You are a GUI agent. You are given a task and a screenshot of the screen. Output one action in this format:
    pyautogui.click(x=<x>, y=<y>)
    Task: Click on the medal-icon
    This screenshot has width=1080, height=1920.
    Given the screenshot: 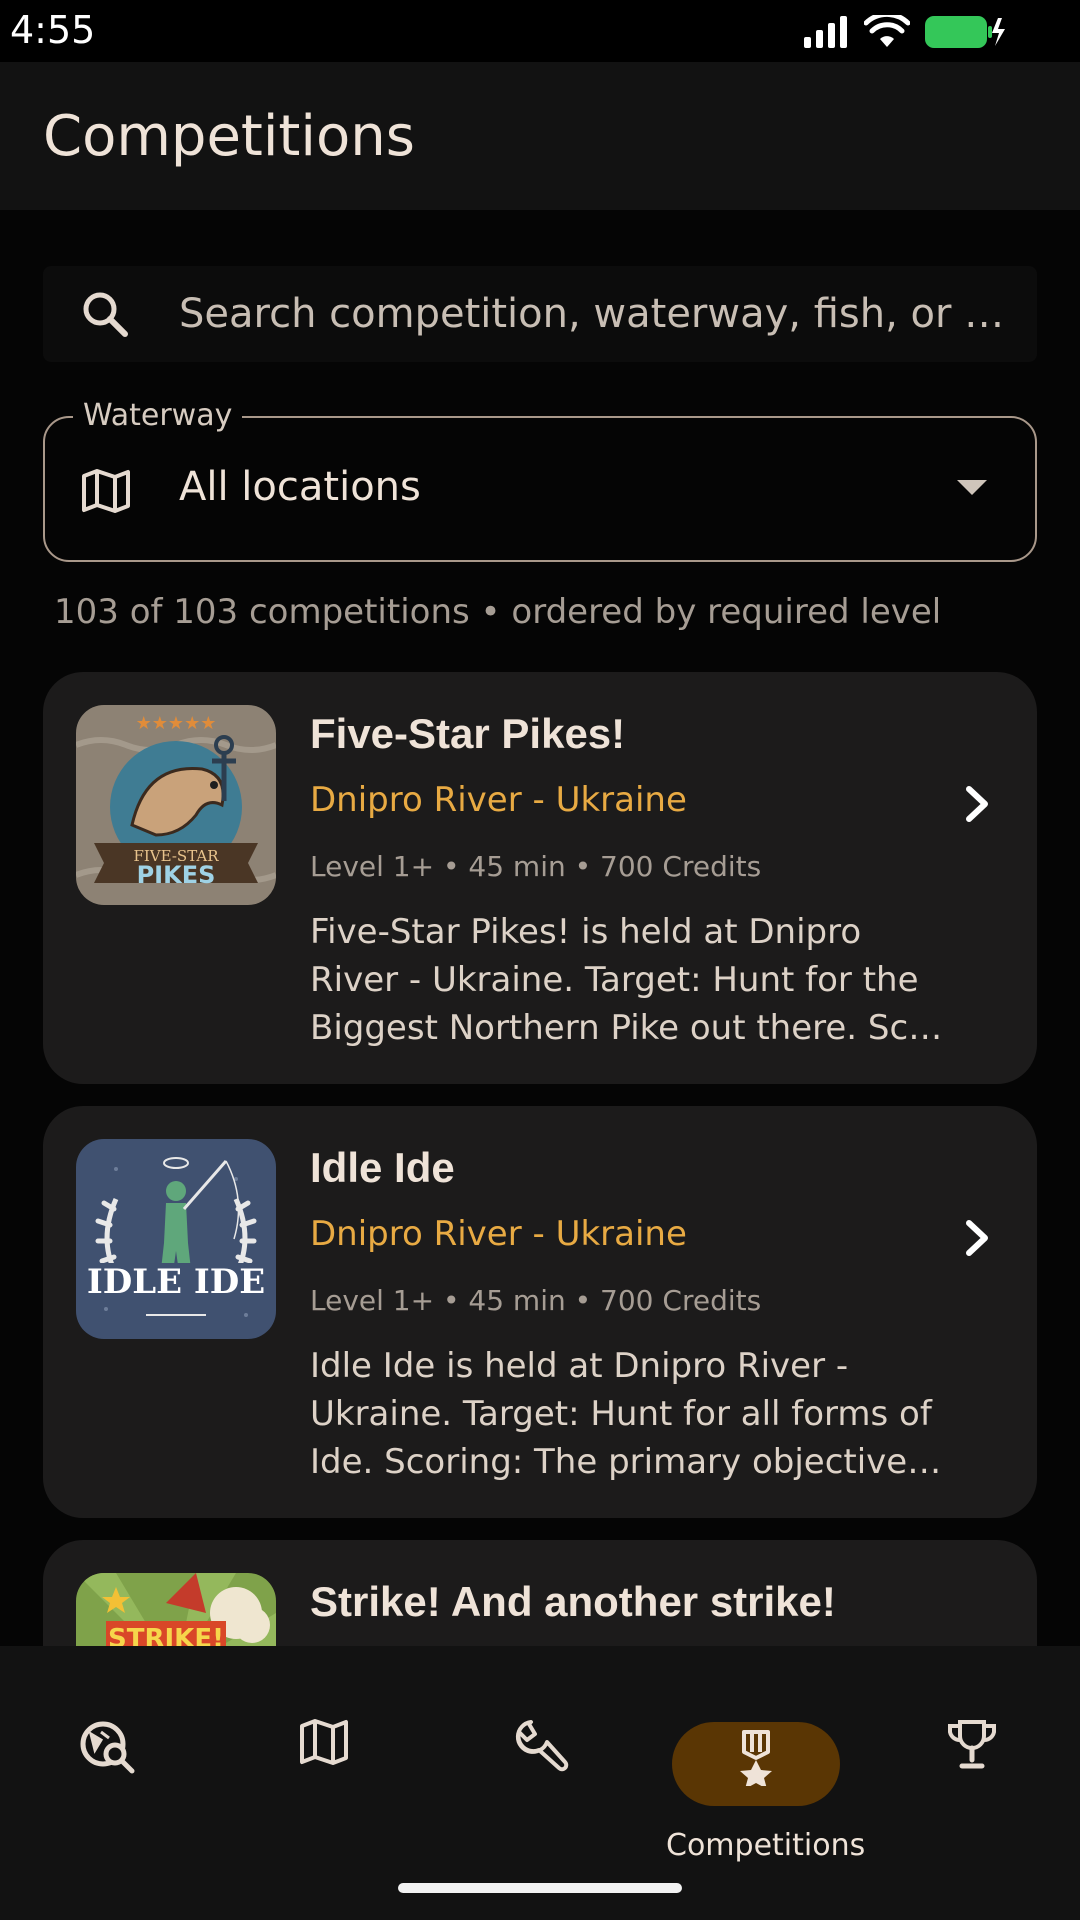 What is the action you would take?
    pyautogui.click(x=756, y=1758)
    